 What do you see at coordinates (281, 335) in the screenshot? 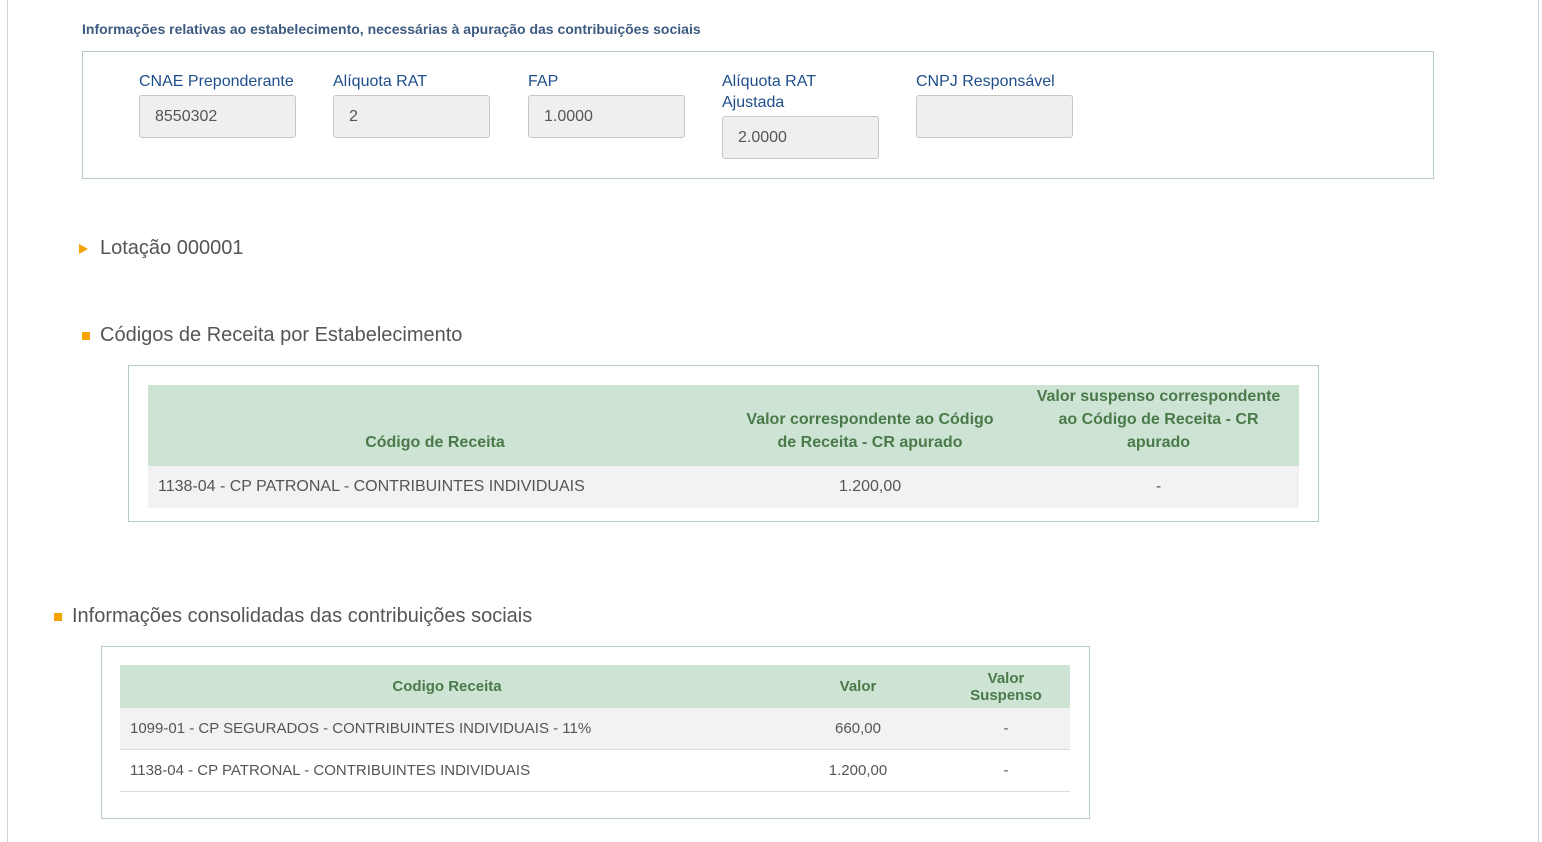
I see `codigos-estab-title: Códigos de Receita por Estabelecimento` at bounding box center [281, 335].